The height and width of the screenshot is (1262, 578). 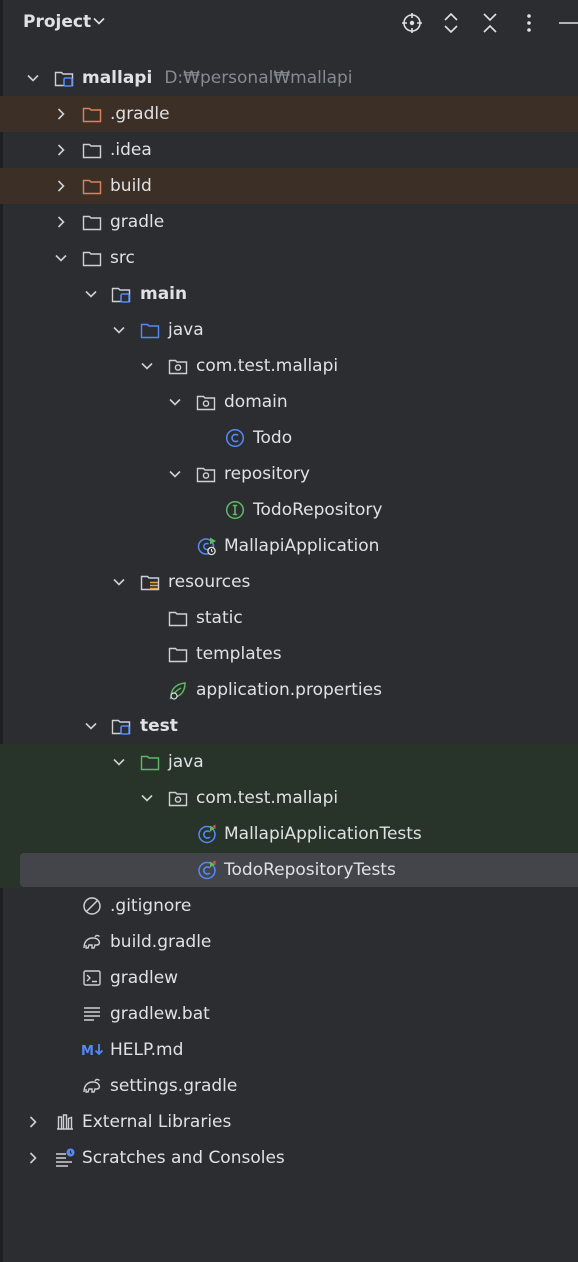 What do you see at coordinates (567, 23) in the screenshot?
I see `hide-icon` at bounding box center [567, 23].